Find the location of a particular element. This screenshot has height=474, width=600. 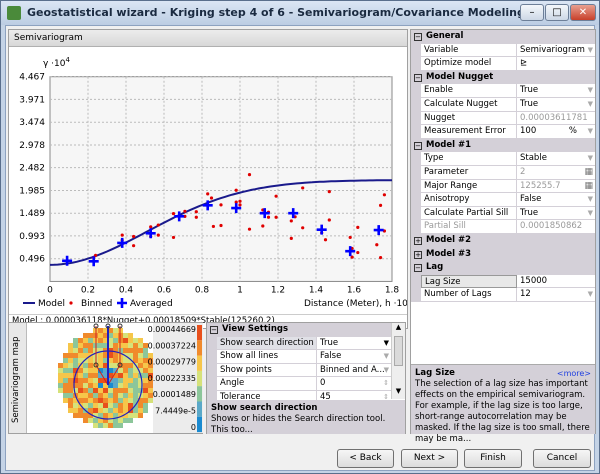

view-settings-category: − View Settings is located at coordinates (299, 330).